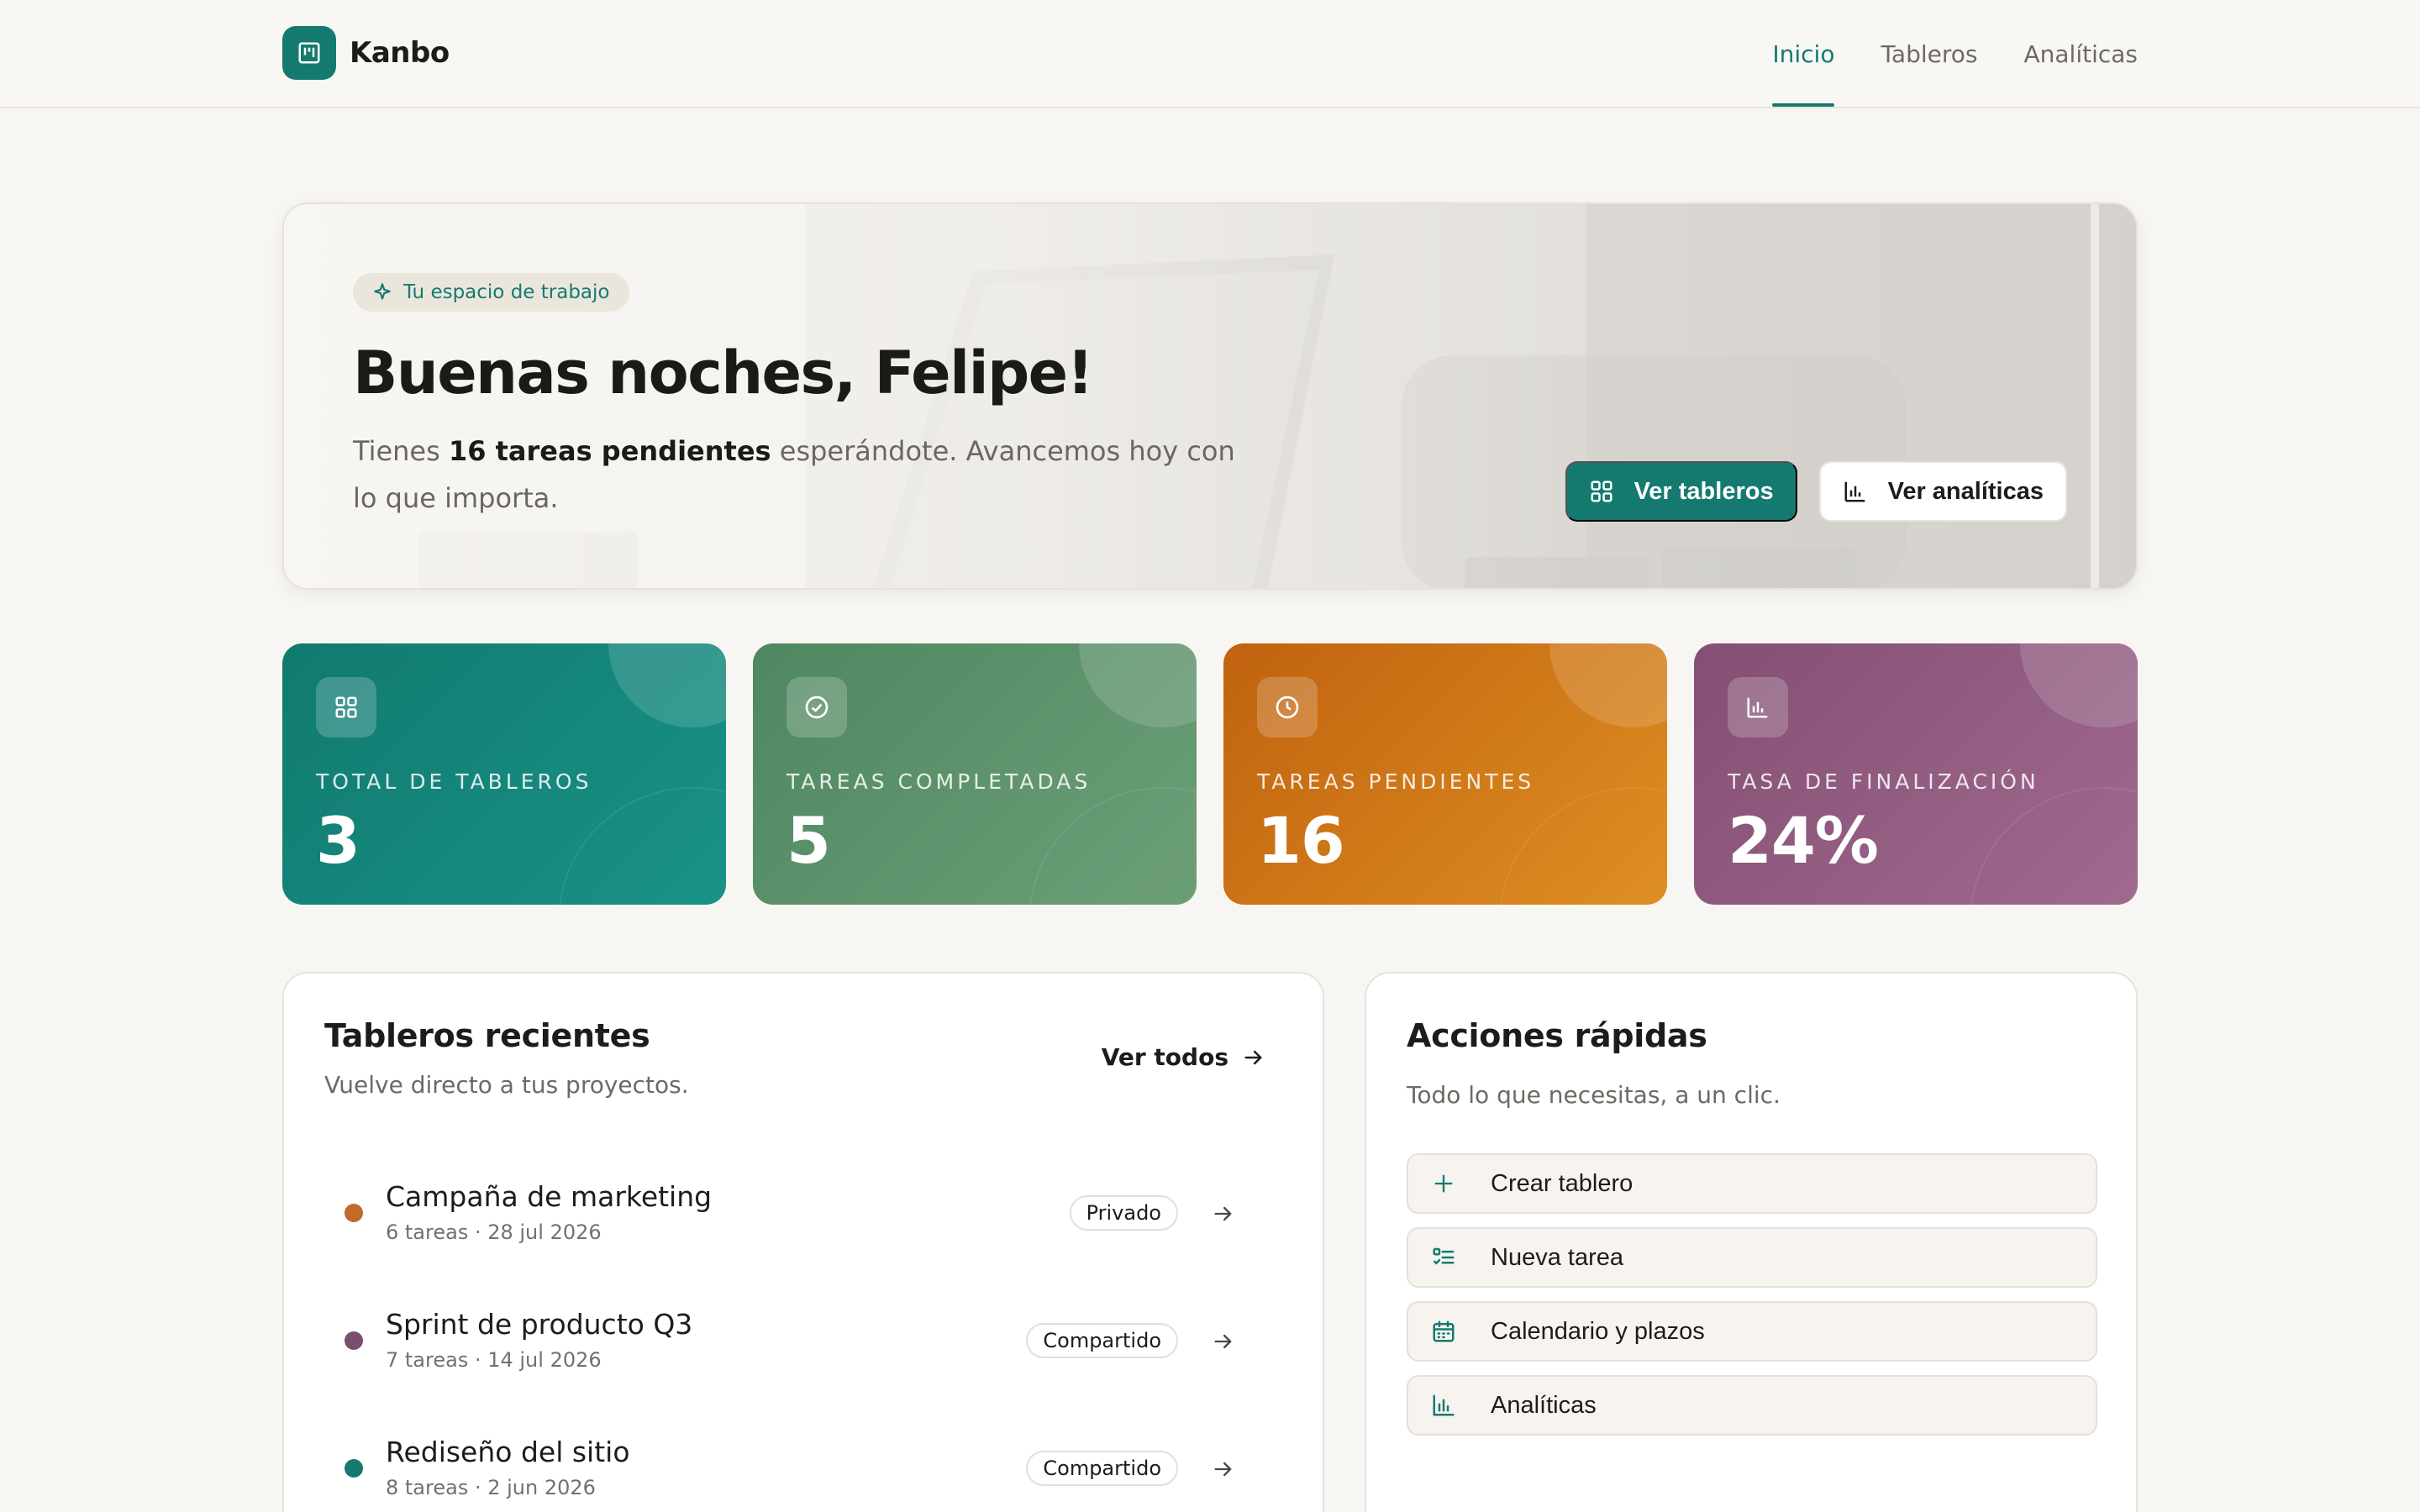 The image size is (2420, 1512). Describe the element at coordinates (1562, 1183) in the screenshot. I see `create-board-label: Crear tablero` at that location.